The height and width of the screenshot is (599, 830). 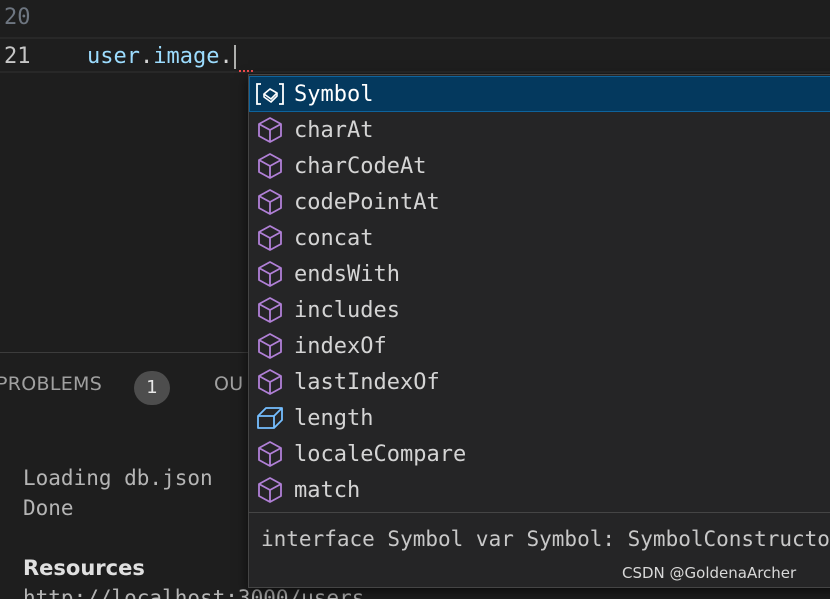 What do you see at coordinates (270, 418) in the screenshot?
I see `property-cube-icon` at bounding box center [270, 418].